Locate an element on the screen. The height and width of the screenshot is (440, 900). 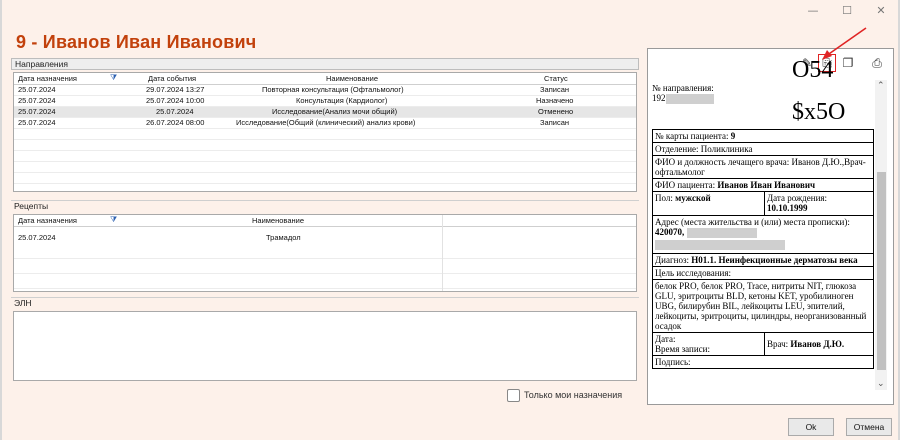
date-time-cell: Дата: Время записи: is located at coordinates (708, 344).